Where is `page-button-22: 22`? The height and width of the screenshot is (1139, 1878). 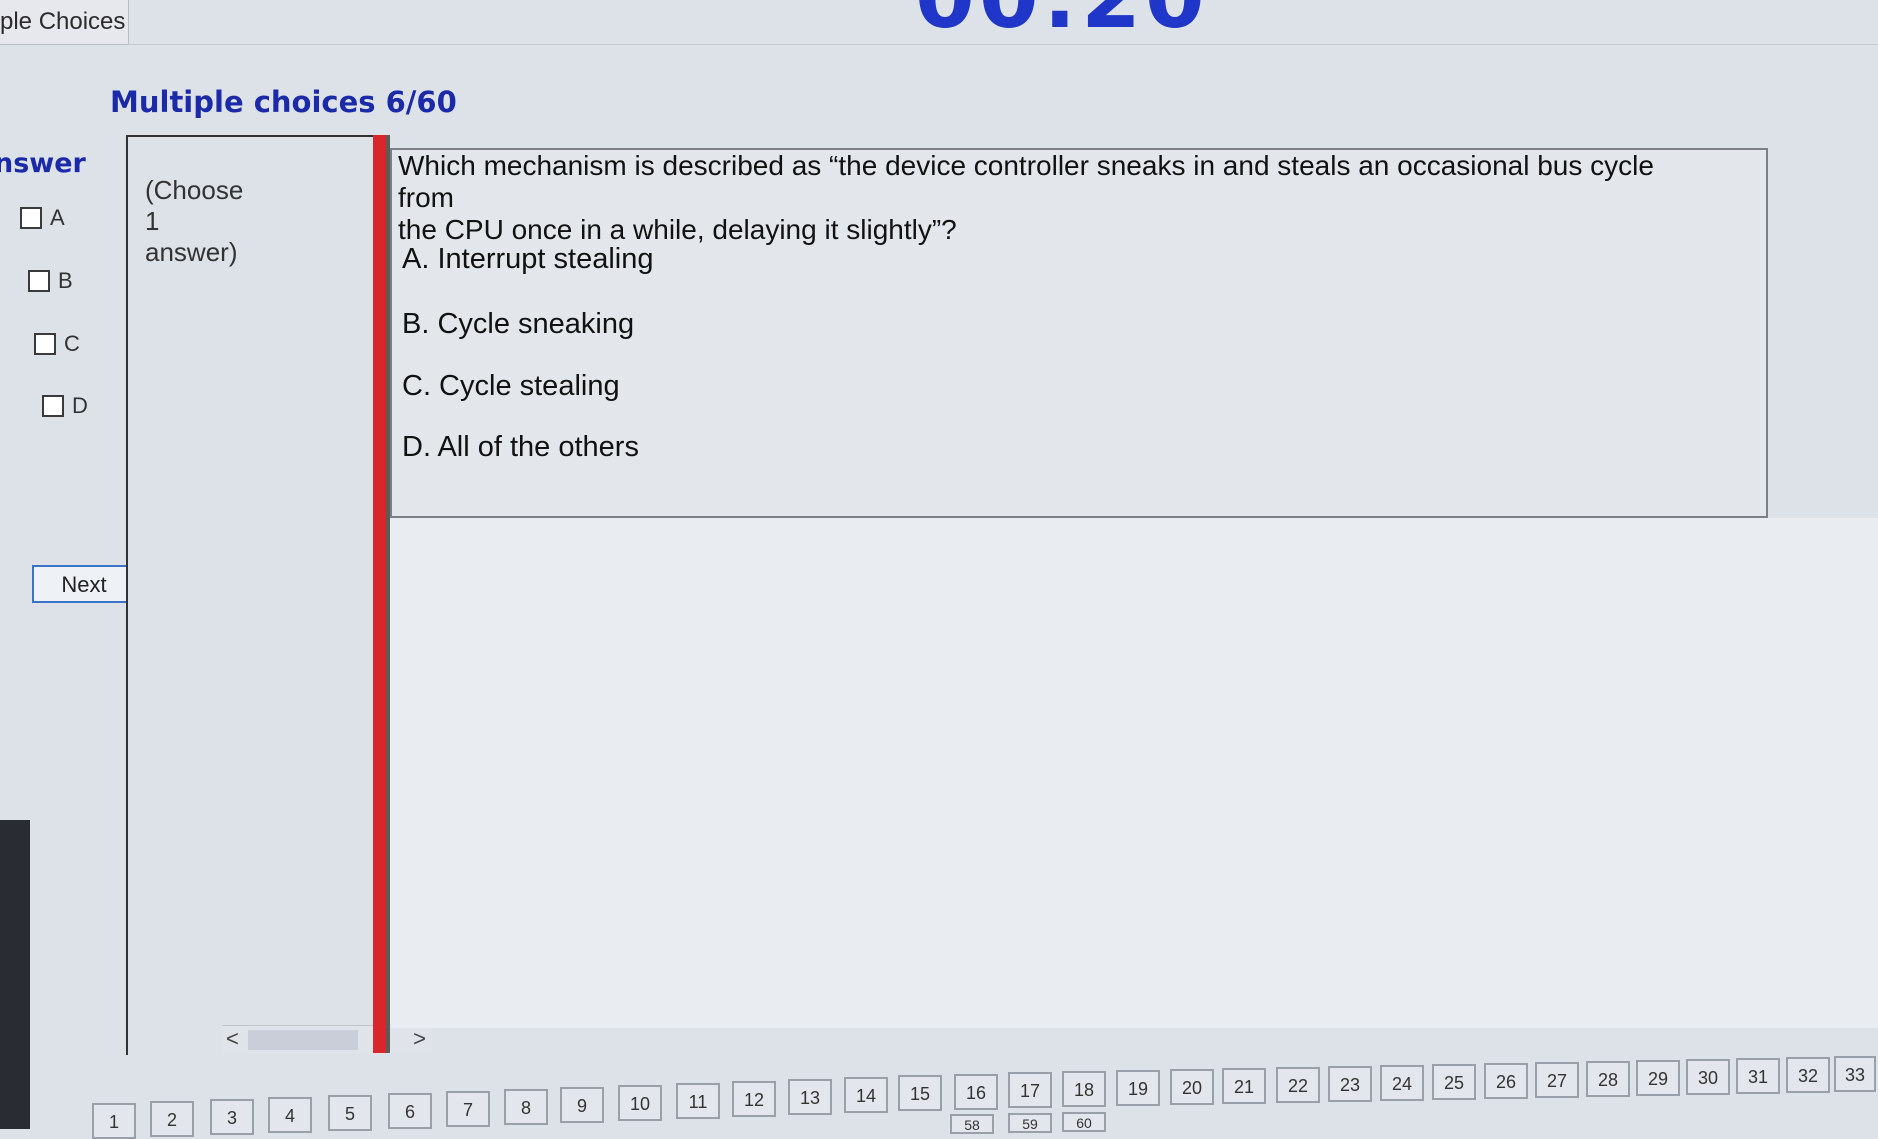
page-button-22: 22 is located at coordinates (1298, 1085).